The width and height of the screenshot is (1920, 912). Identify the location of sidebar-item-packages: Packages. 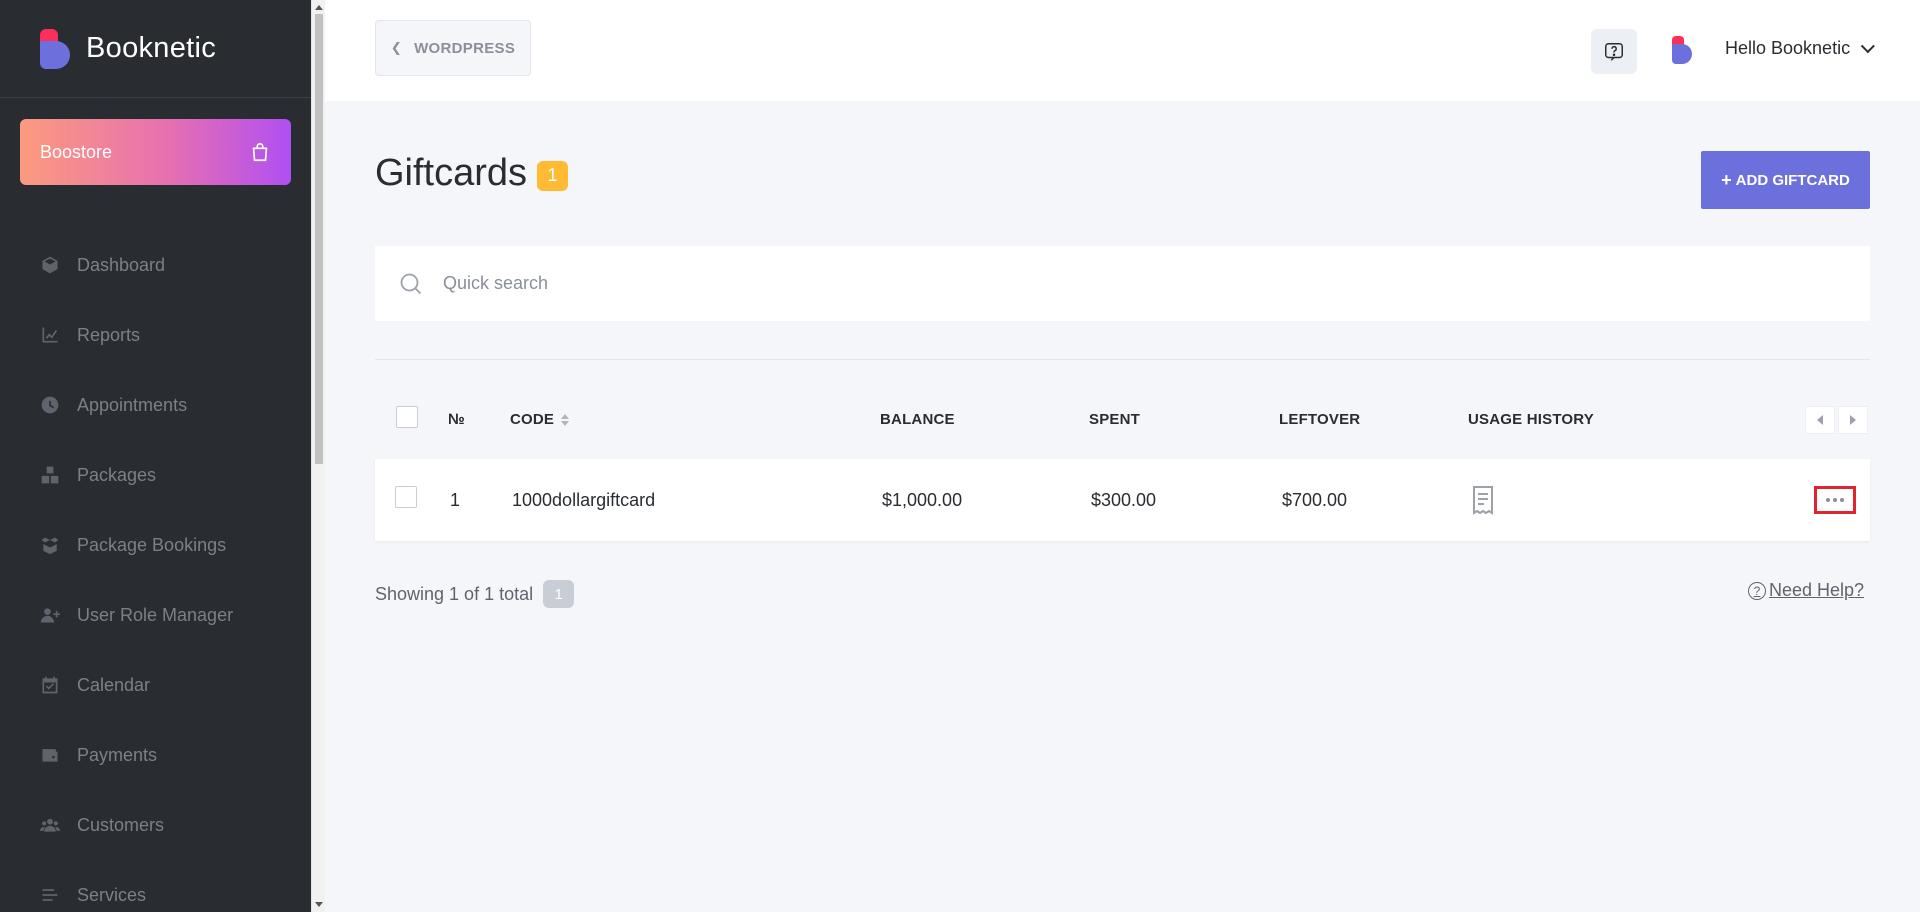
(155, 475).